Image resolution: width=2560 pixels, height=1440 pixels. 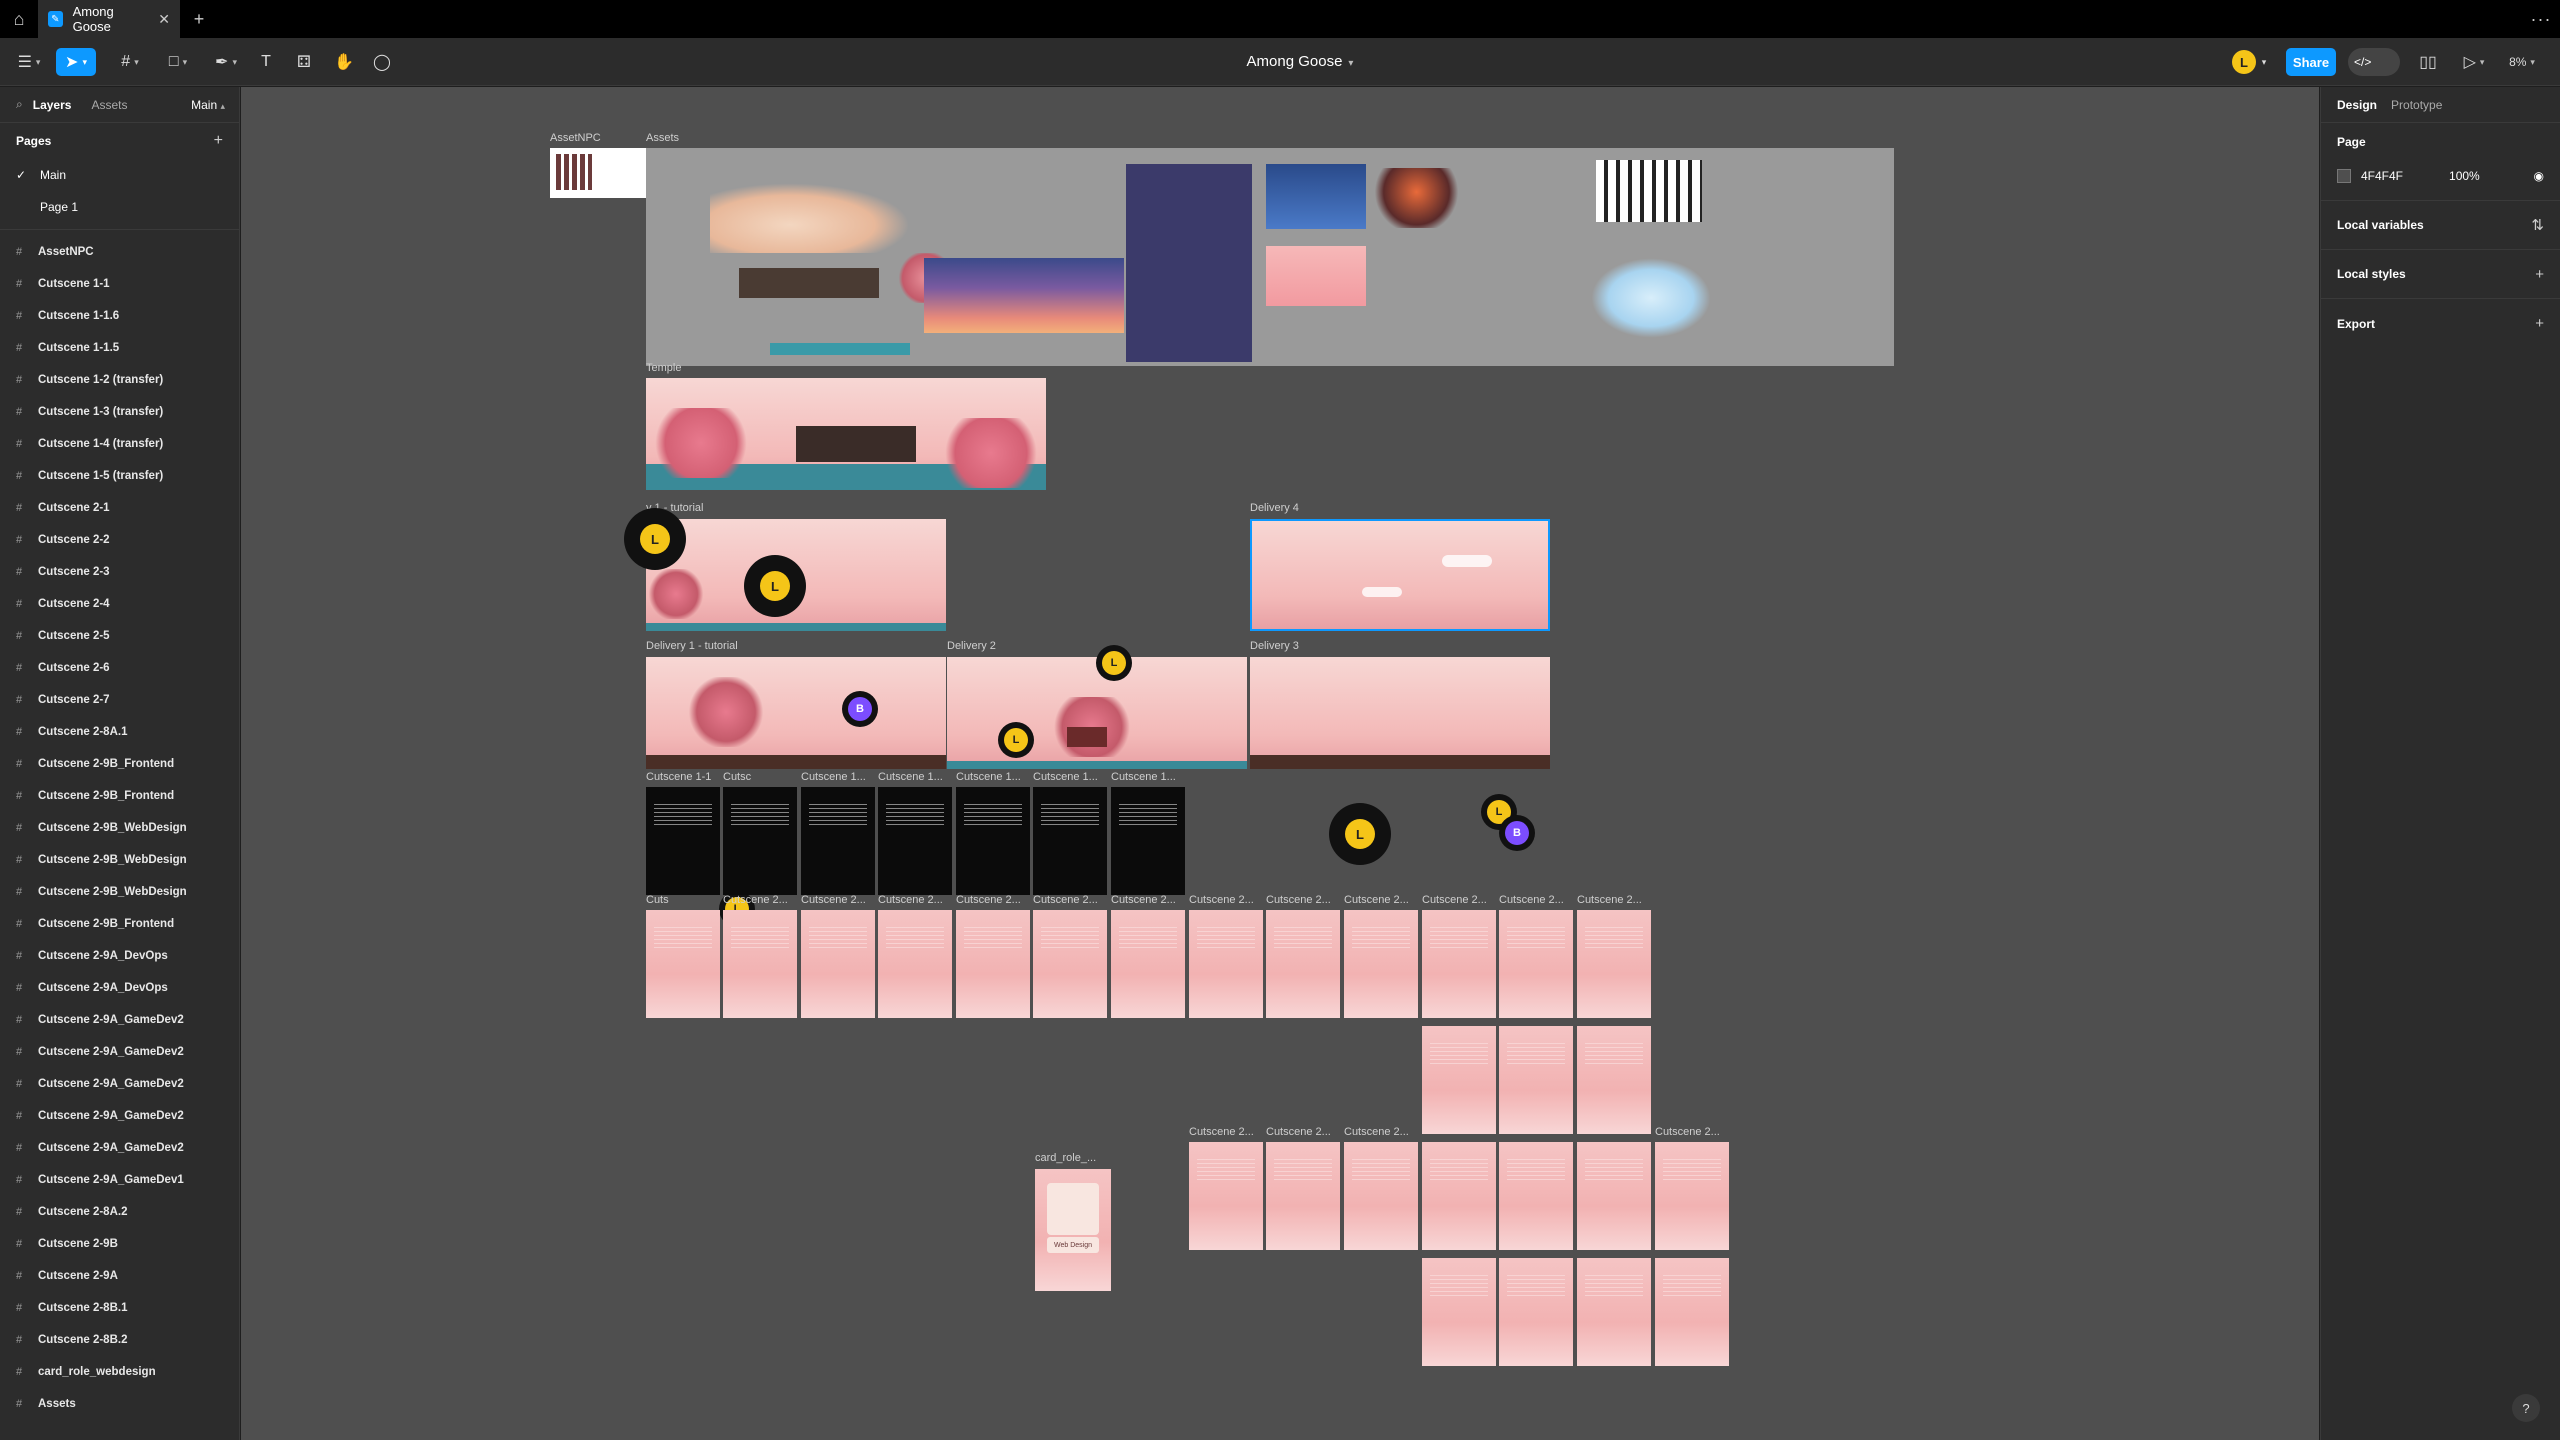 What do you see at coordinates (2474, 62) in the screenshot?
I see `present-icon: ▷ ▾` at bounding box center [2474, 62].